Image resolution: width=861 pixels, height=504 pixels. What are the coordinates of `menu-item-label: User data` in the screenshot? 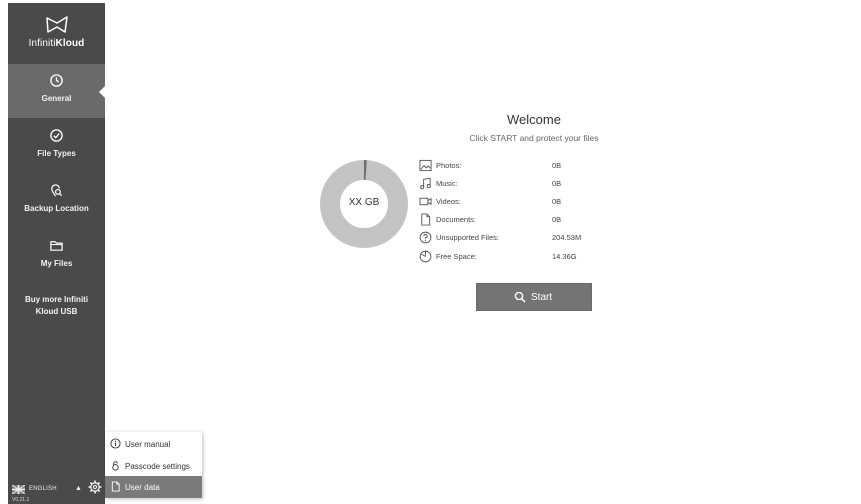 It's located at (142, 487).